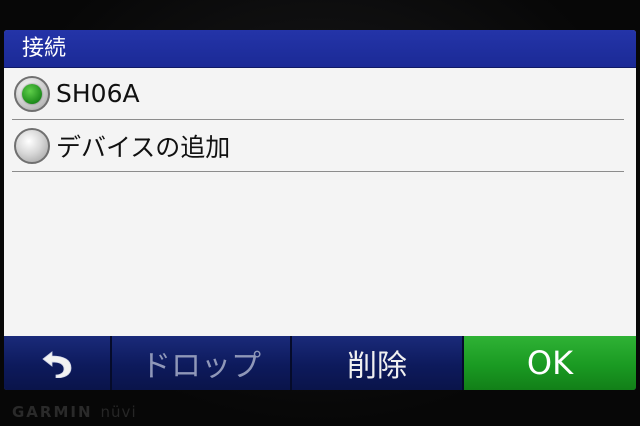  Describe the element at coordinates (118, 412) in the screenshot. I see `brand-model: nüvi` at that location.